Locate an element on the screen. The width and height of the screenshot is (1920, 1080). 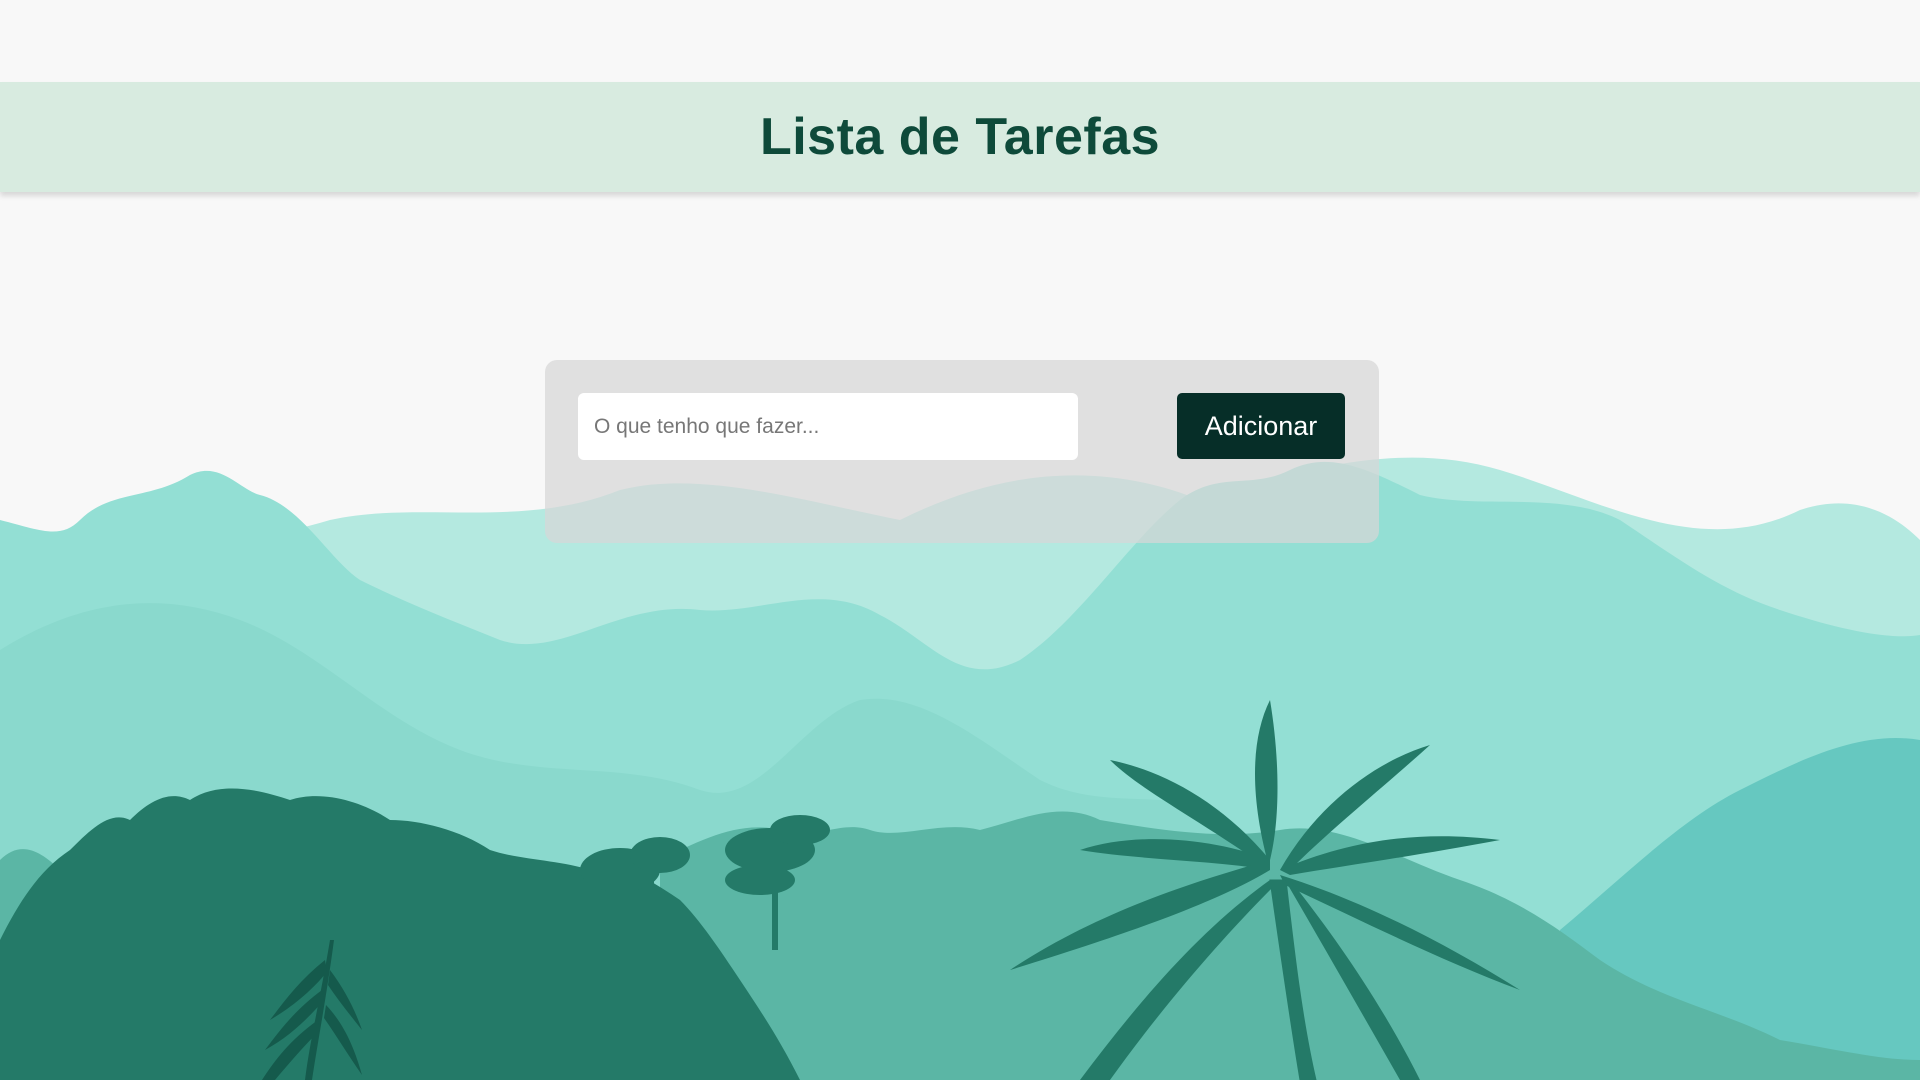
task-form-card: Adicionar is located at coordinates (962, 451).